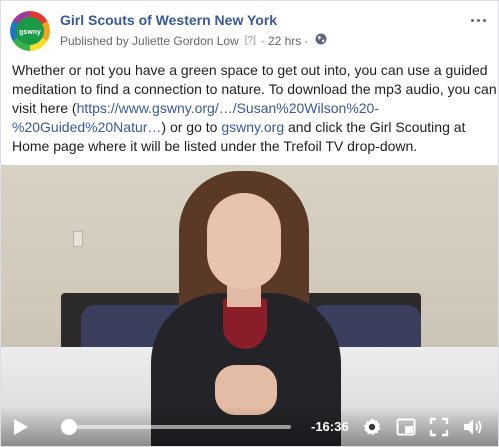 This screenshot has height=447, width=499. I want to click on published-by: Published by Juliette Gordon Low, so click(149, 41).